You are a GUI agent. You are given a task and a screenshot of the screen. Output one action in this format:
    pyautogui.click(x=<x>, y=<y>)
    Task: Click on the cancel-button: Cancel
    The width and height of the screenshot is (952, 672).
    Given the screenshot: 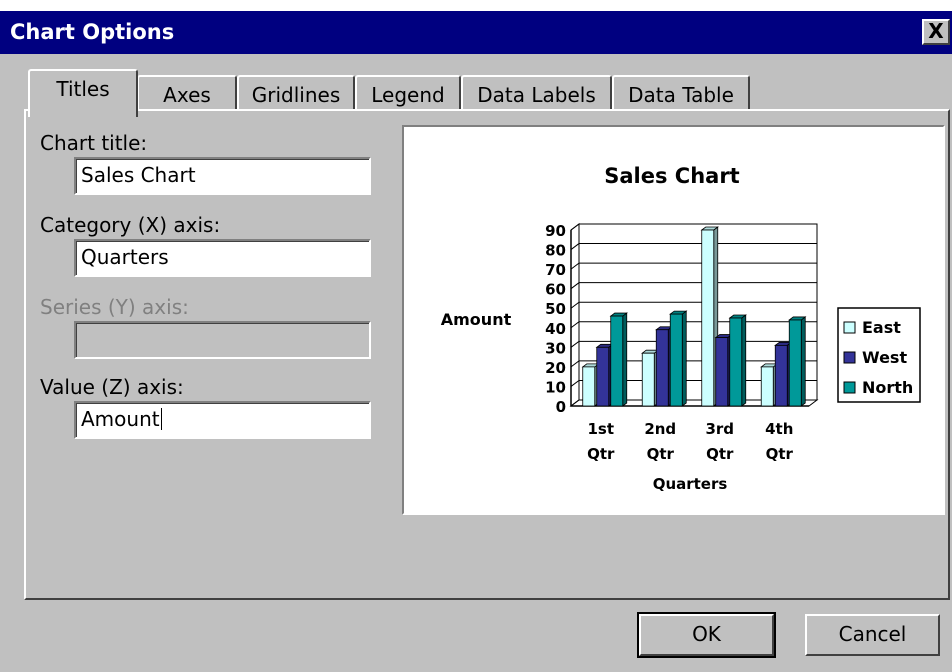 What is the action you would take?
    pyautogui.click(x=872, y=635)
    